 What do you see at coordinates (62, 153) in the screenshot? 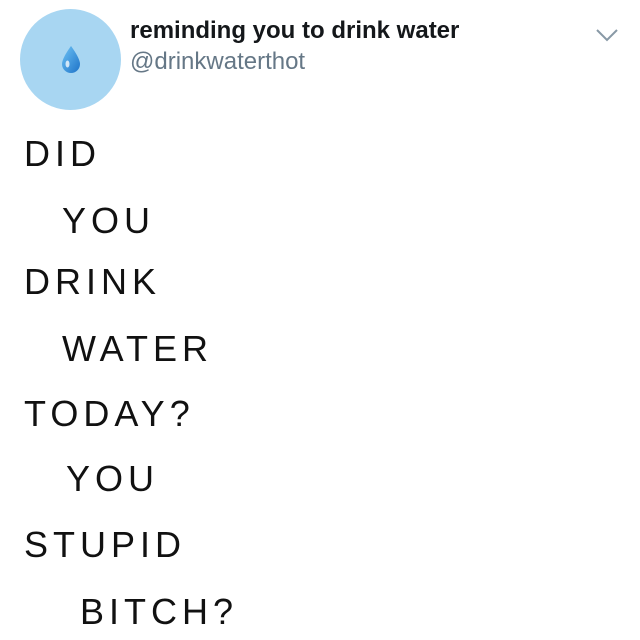
I see `tweet-line-1: DID` at bounding box center [62, 153].